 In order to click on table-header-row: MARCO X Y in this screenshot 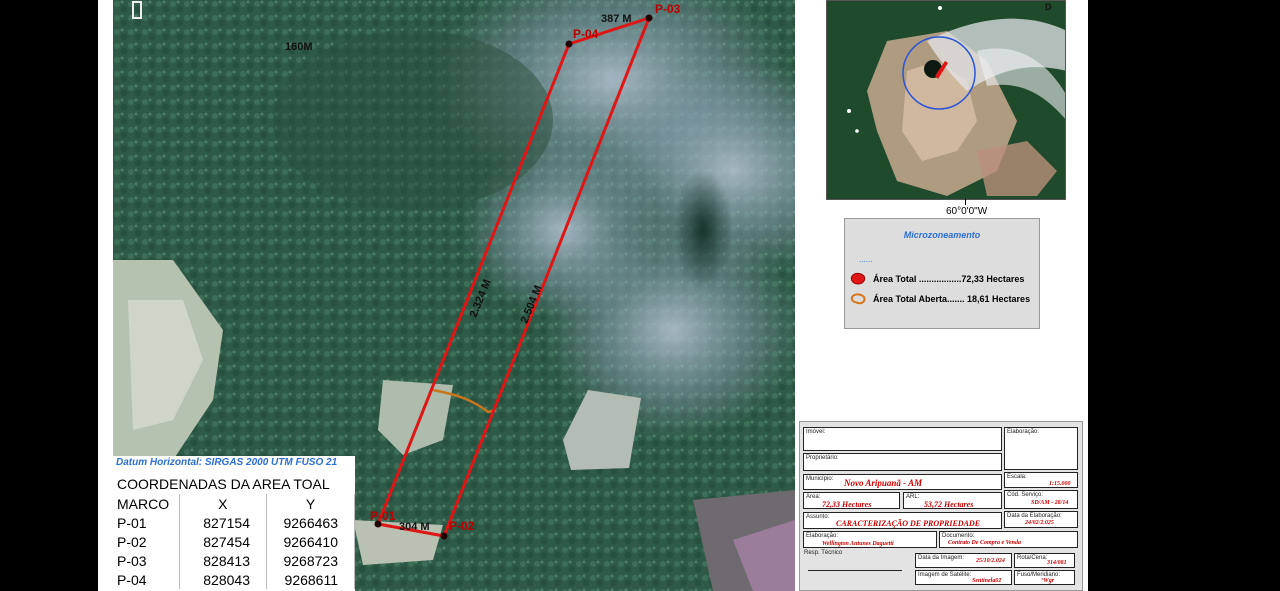, I will do `click(234, 503)`.